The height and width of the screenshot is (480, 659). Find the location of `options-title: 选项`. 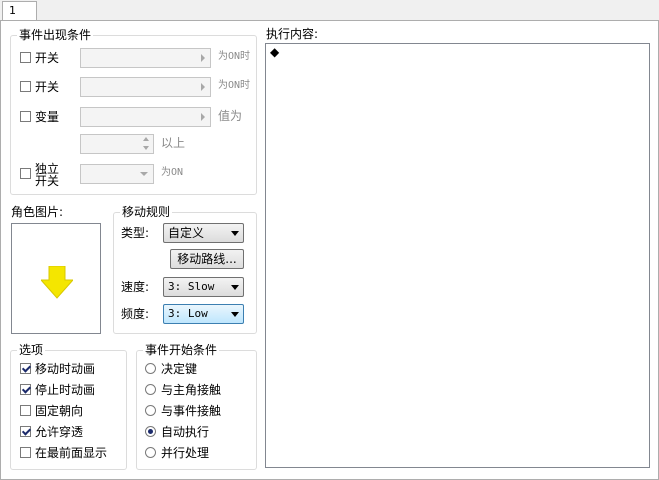

options-title: 选项 is located at coordinates (31, 350).